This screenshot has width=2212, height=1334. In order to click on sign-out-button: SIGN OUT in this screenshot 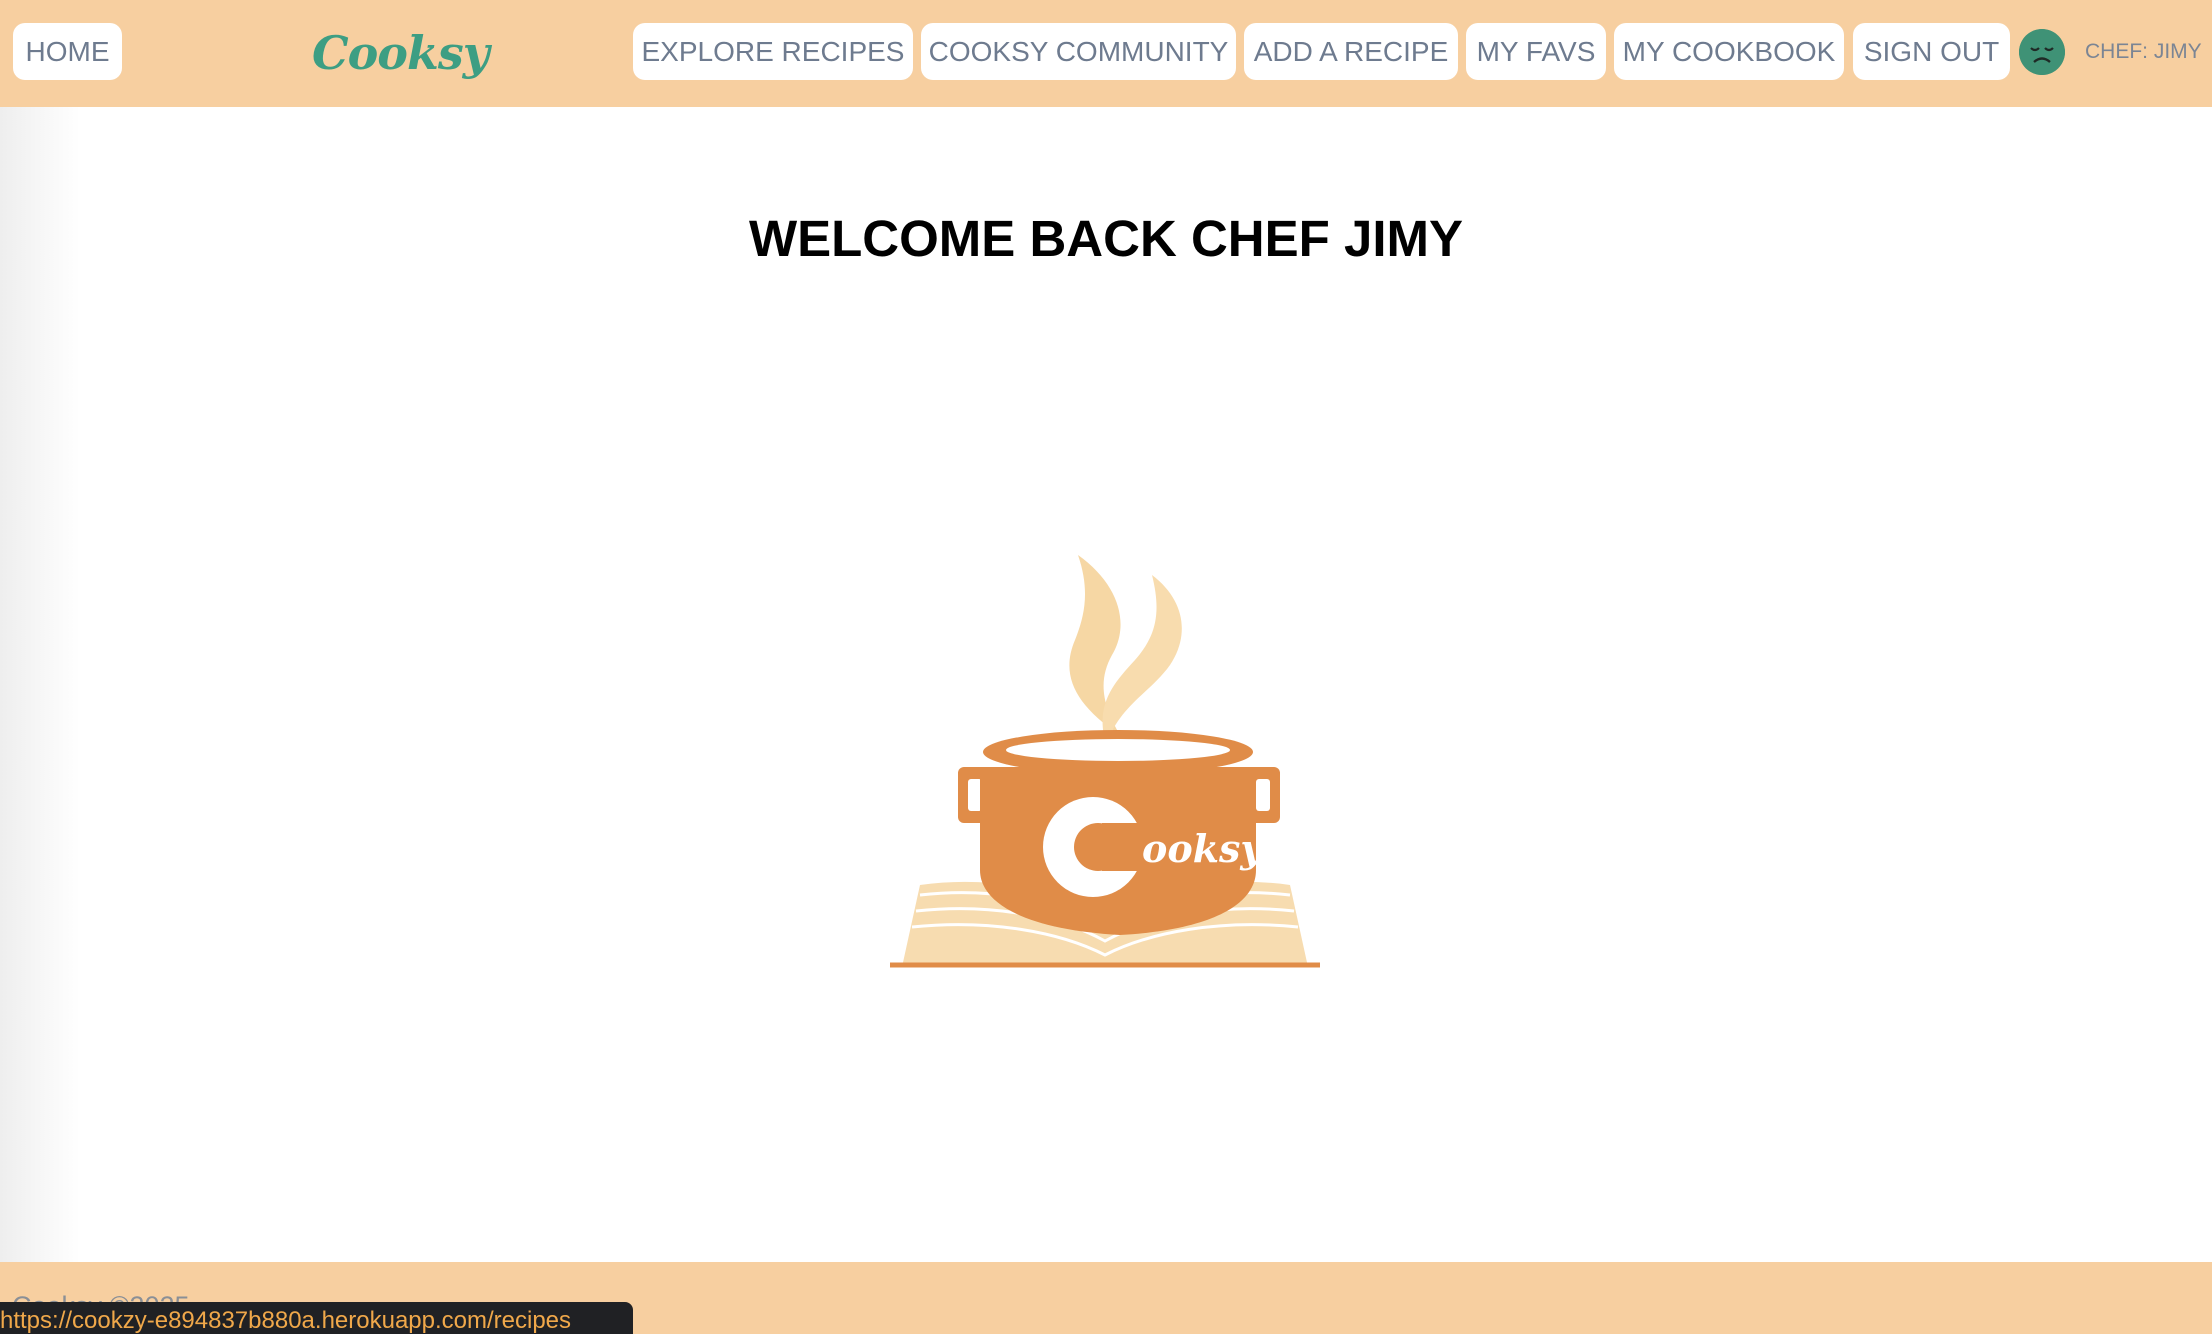, I will do `click(1931, 51)`.